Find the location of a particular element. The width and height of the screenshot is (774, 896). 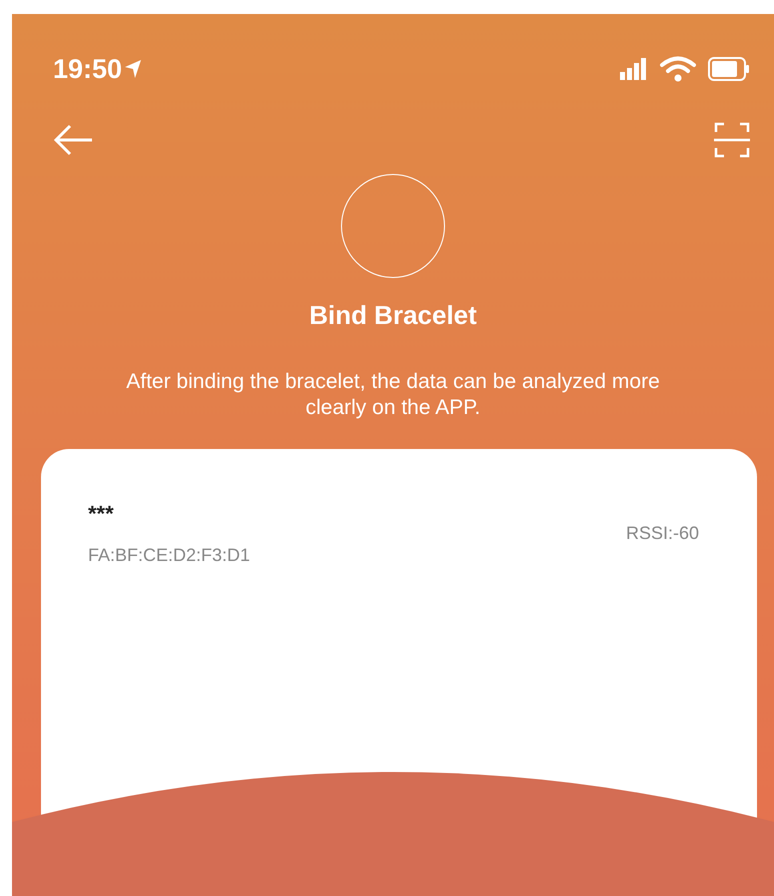

device-name: *** is located at coordinates (169, 514).